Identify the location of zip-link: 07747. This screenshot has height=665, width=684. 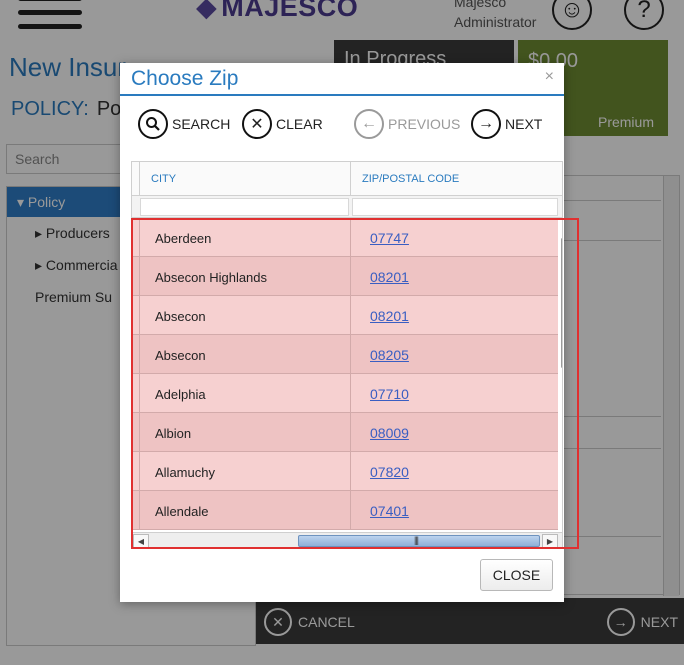
(380, 237).